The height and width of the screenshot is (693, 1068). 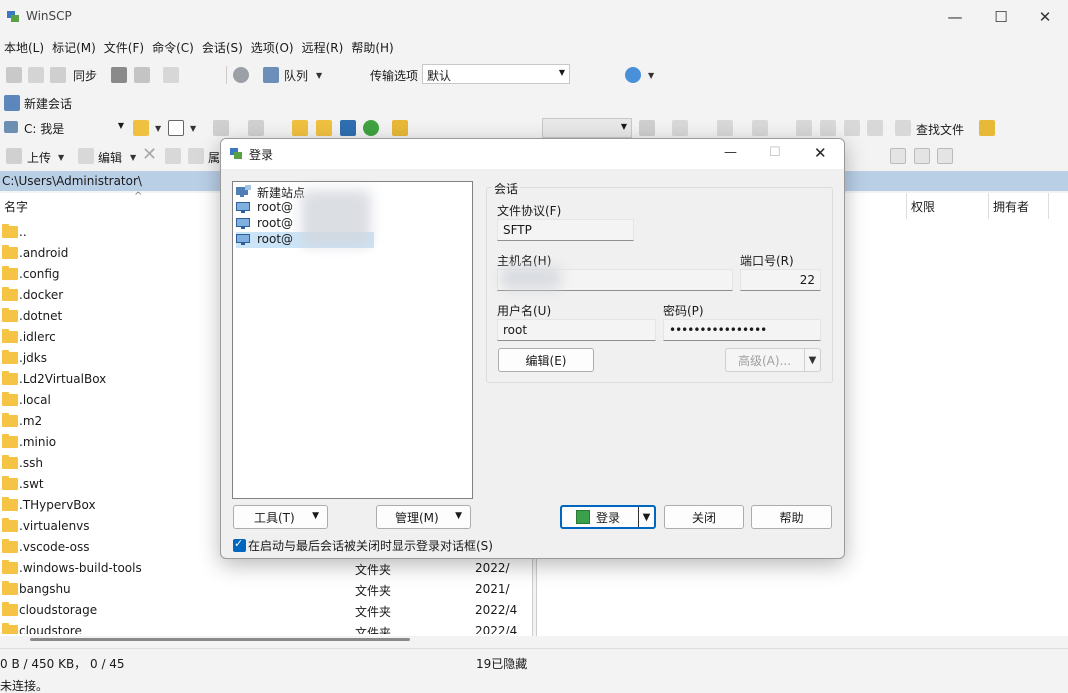 What do you see at coordinates (272, 47) in the screenshot?
I see `menu-options: 选项(O)` at bounding box center [272, 47].